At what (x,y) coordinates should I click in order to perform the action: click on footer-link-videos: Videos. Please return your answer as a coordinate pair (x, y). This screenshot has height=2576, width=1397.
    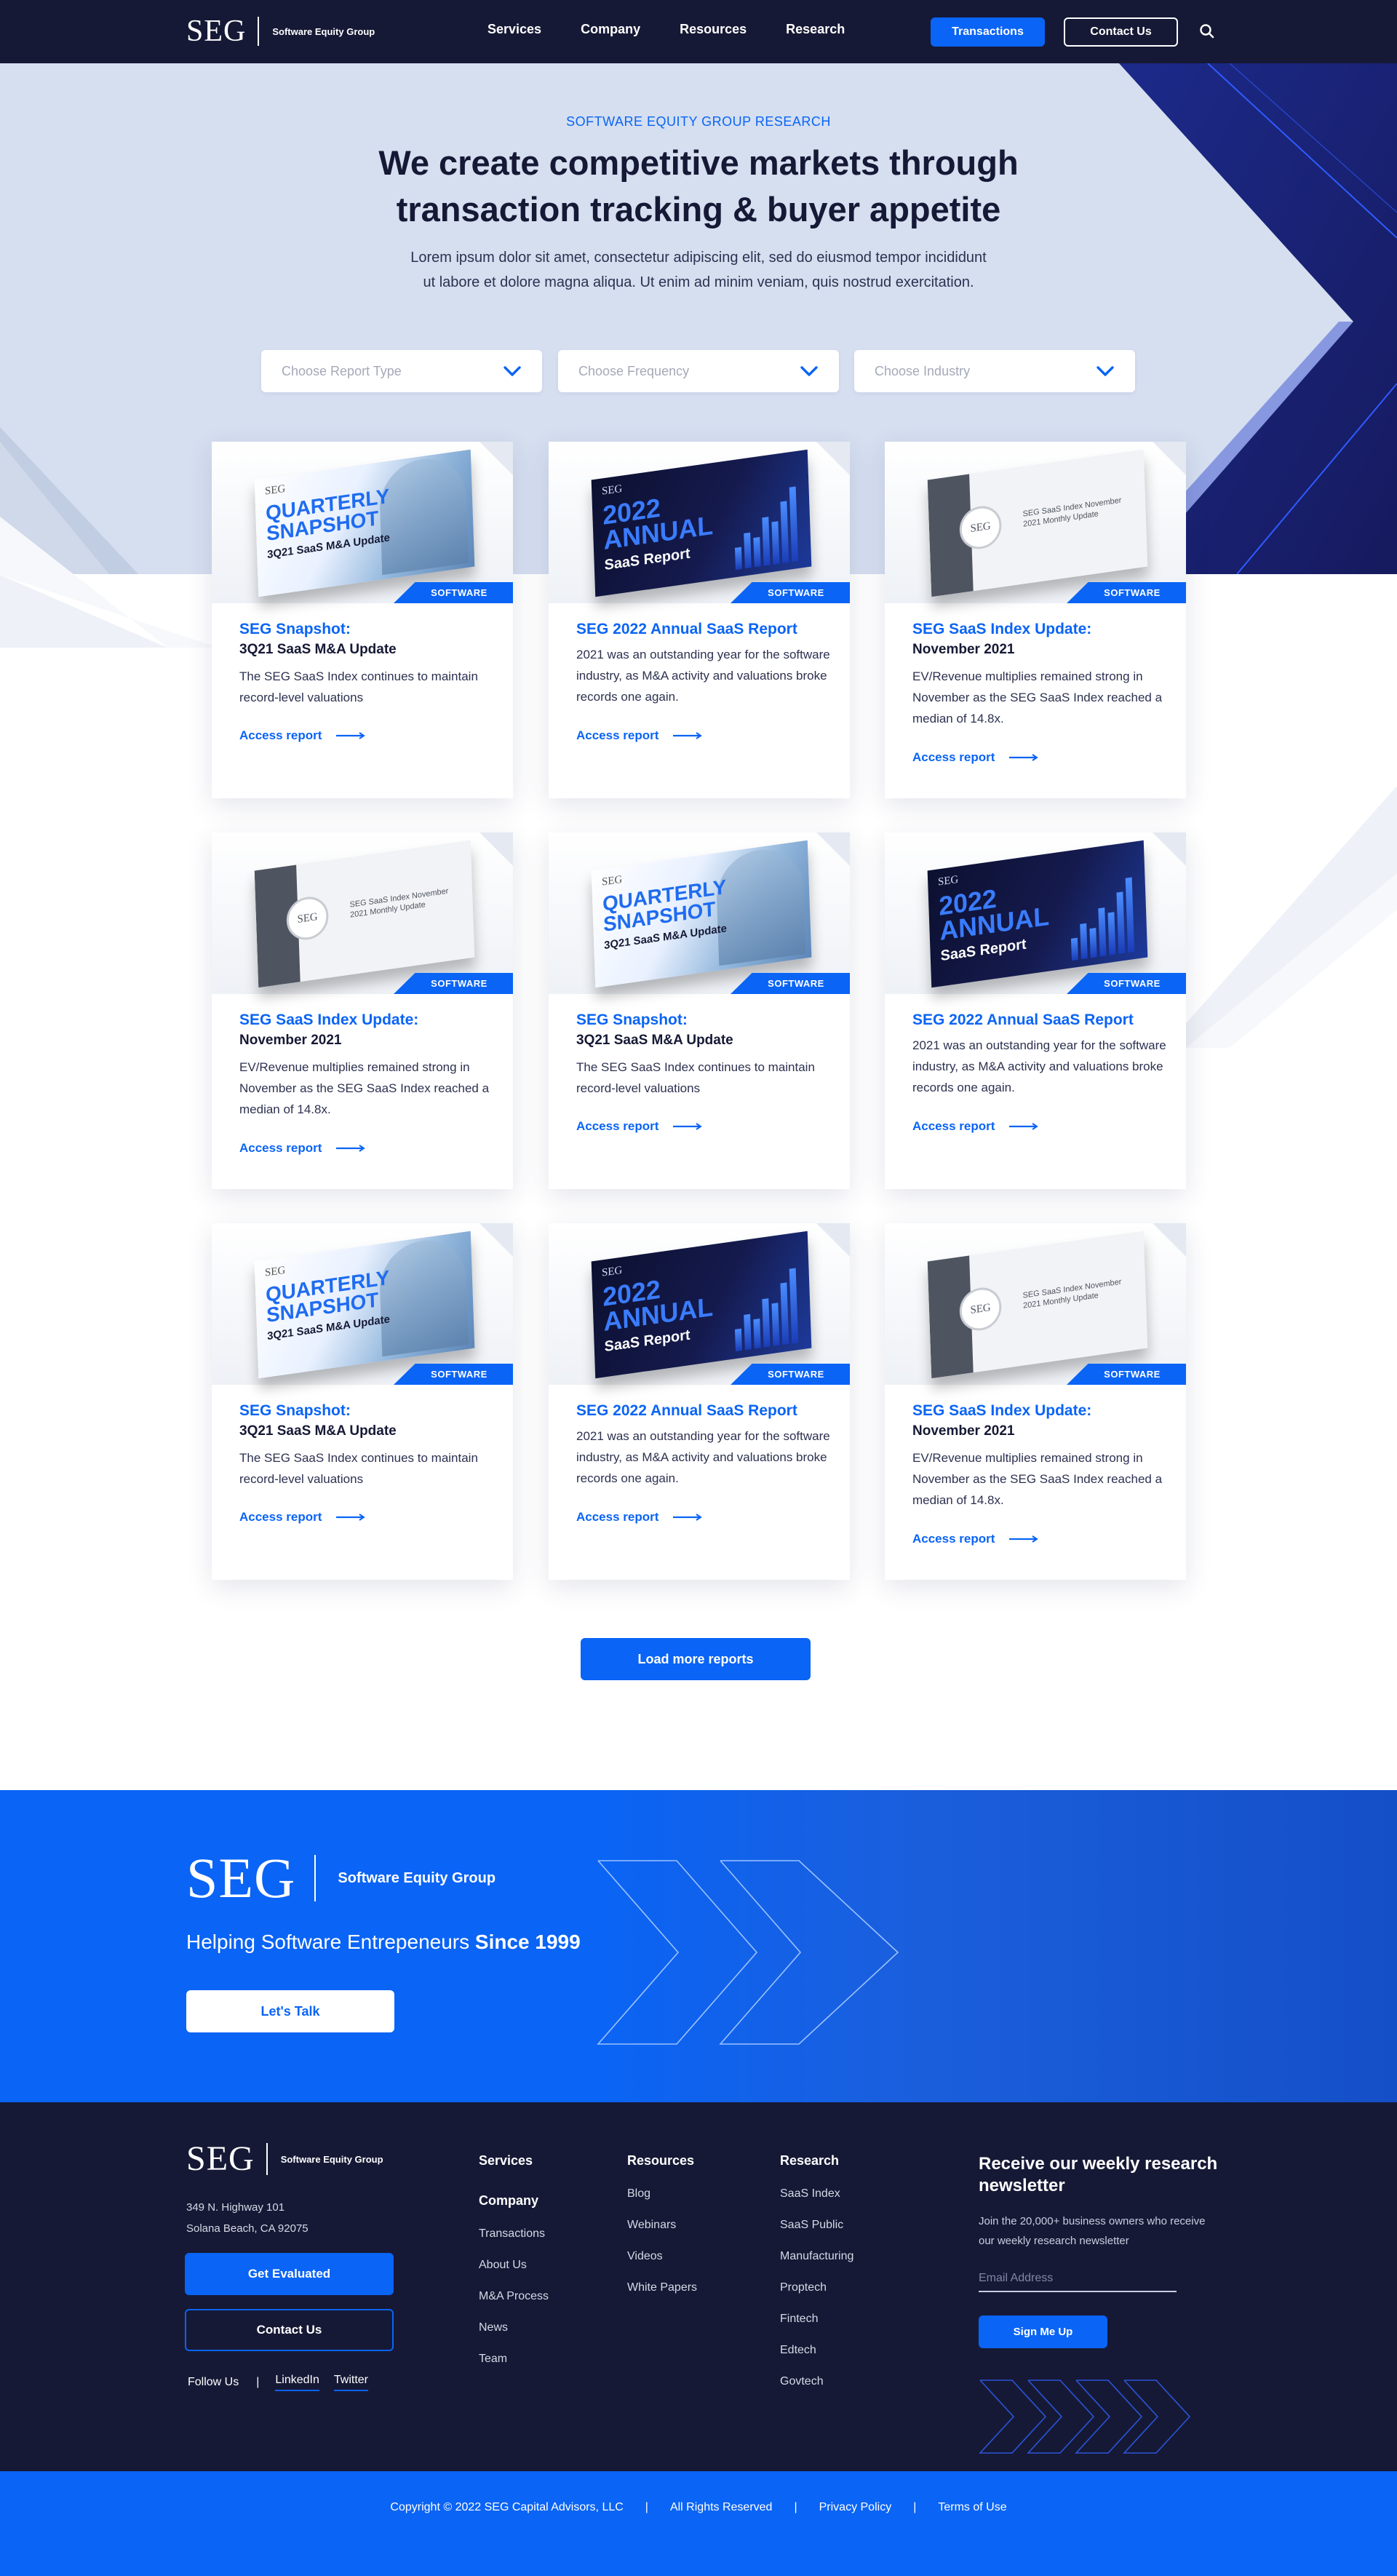
    Looking at the image, I should click on (645, 2256).